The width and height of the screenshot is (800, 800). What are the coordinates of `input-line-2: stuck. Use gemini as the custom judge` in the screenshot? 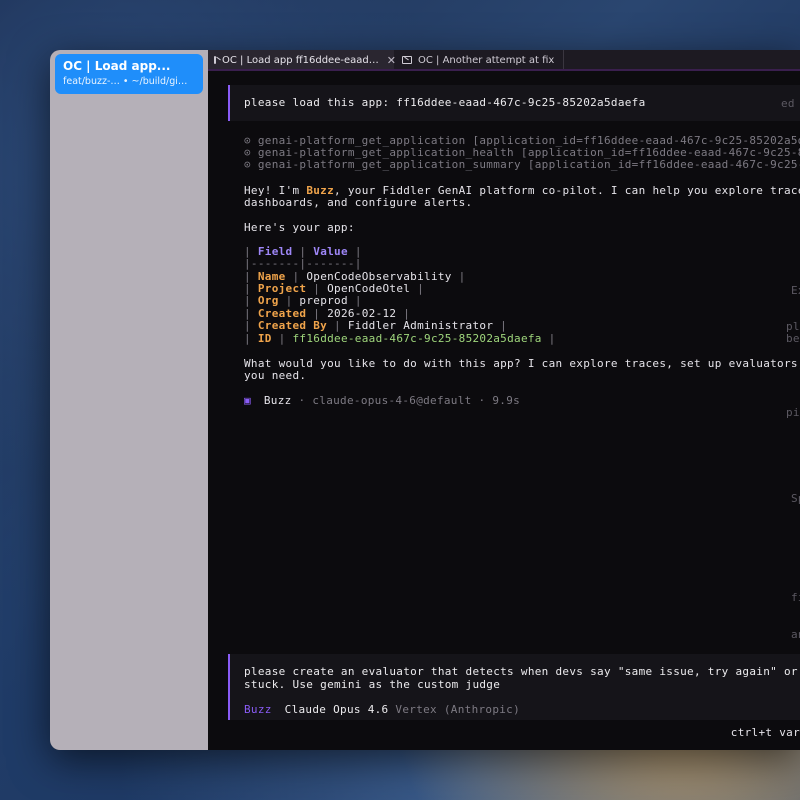 It's located at (372, 684).